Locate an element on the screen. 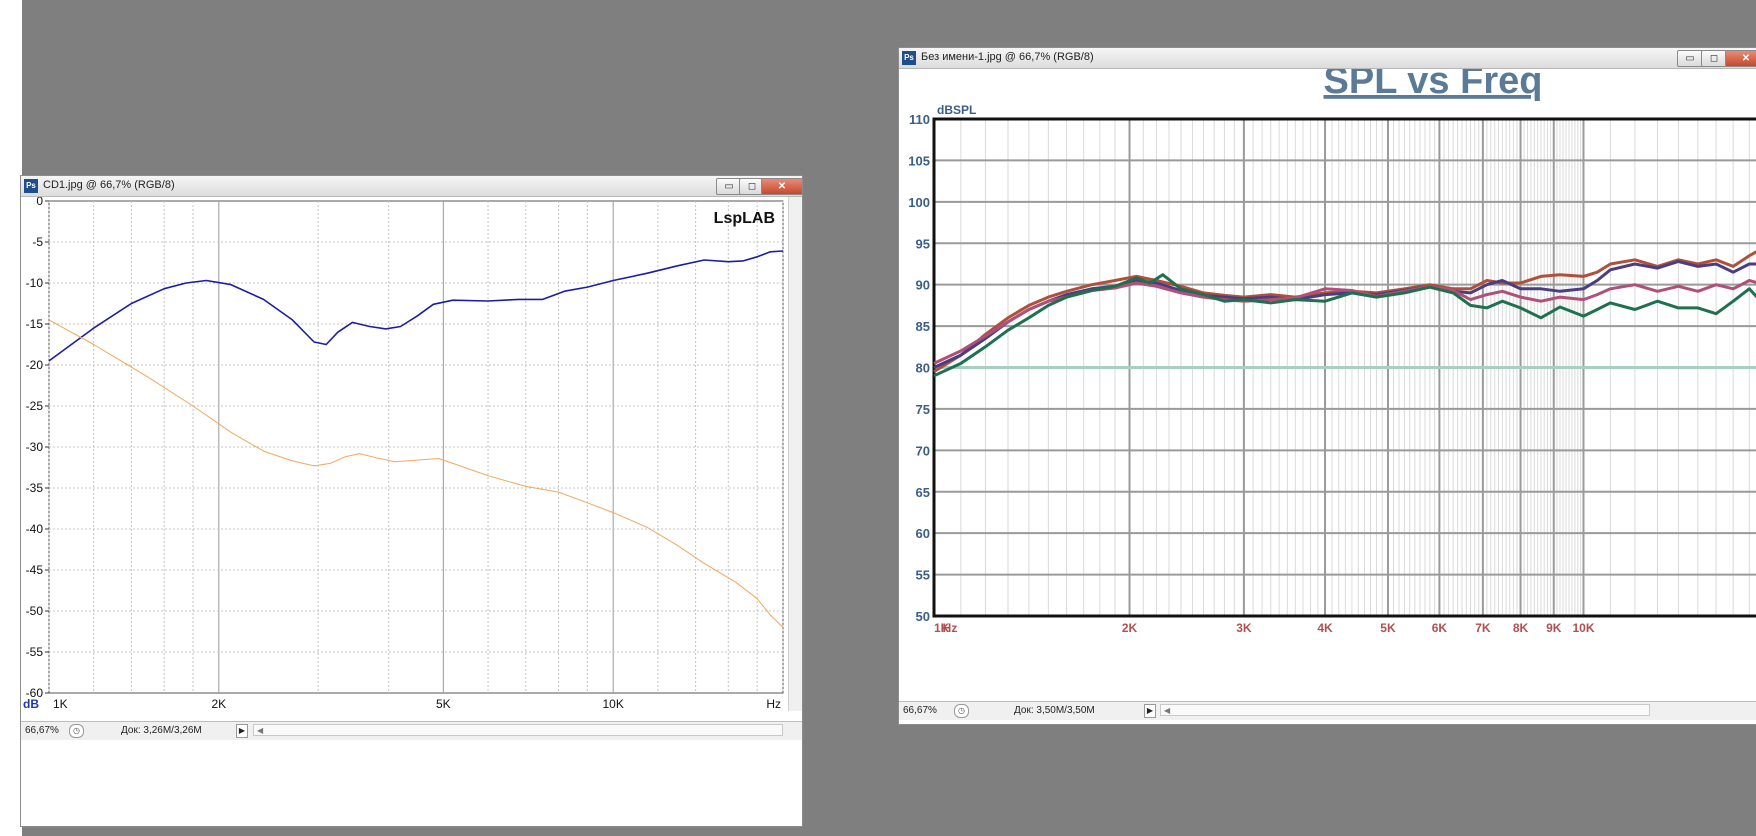 This screenshot has height=836, width=1756. window-title: CD1.jpg @ 66,7% (RGB/8) is located at coordinates (109, 185).